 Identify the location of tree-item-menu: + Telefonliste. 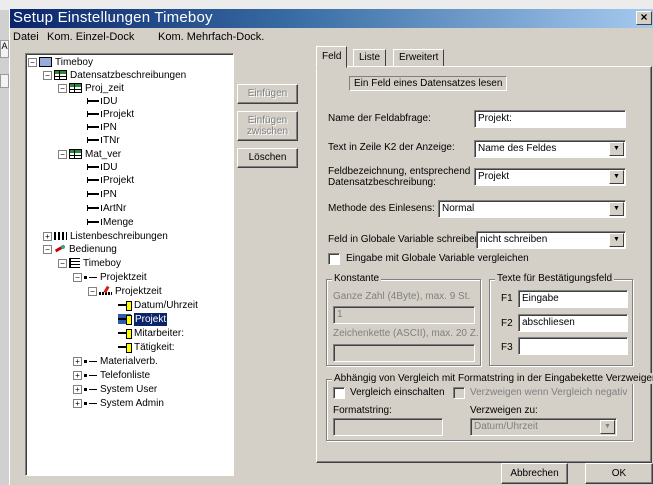
(111, 375).